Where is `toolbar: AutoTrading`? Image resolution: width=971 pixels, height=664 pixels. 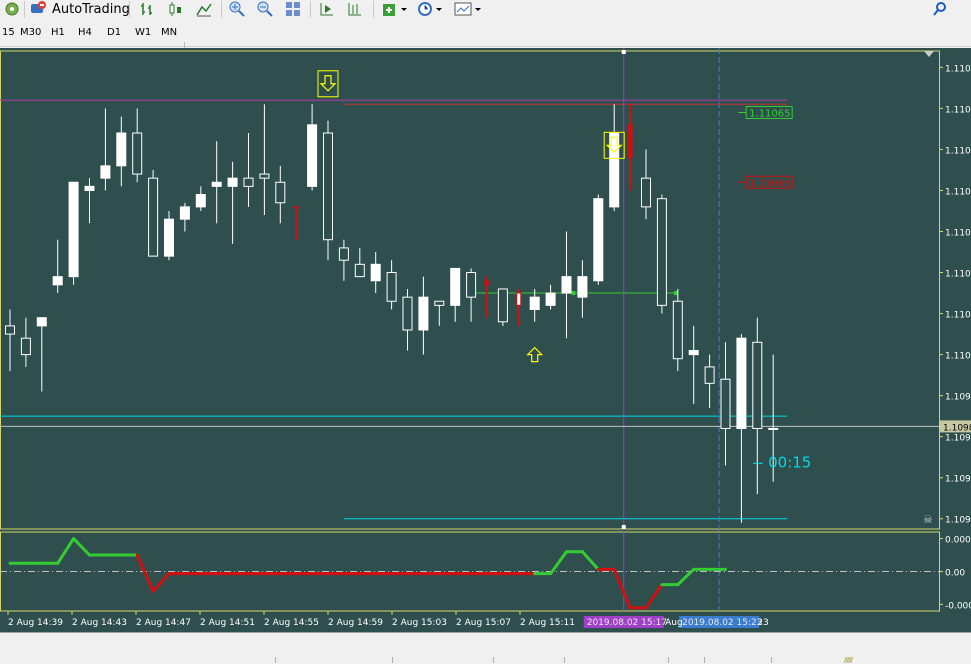
toolbar: AutoTrading is located at coordinates (485, 10).